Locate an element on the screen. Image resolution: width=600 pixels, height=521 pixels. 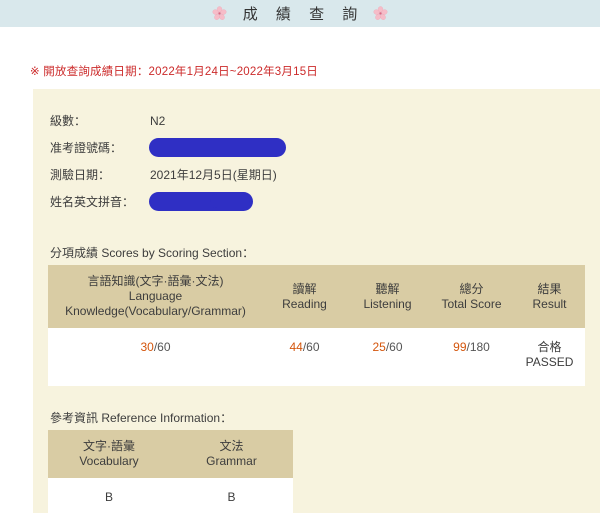
scores-column-total: 總分 Total Score is located at coordinates (471, 296).